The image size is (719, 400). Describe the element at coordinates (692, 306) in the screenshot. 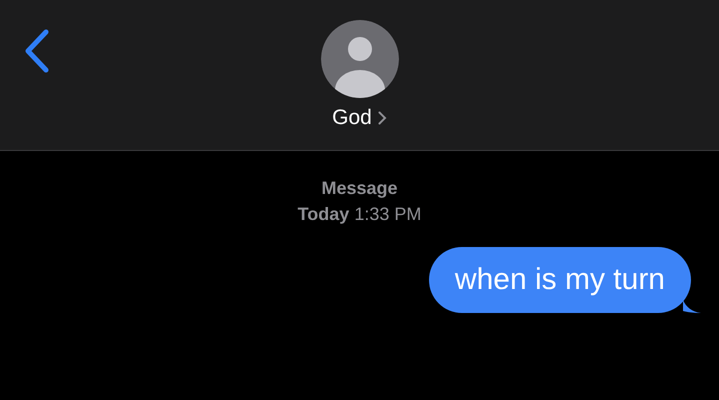

I see `bubble-tail` at that location.